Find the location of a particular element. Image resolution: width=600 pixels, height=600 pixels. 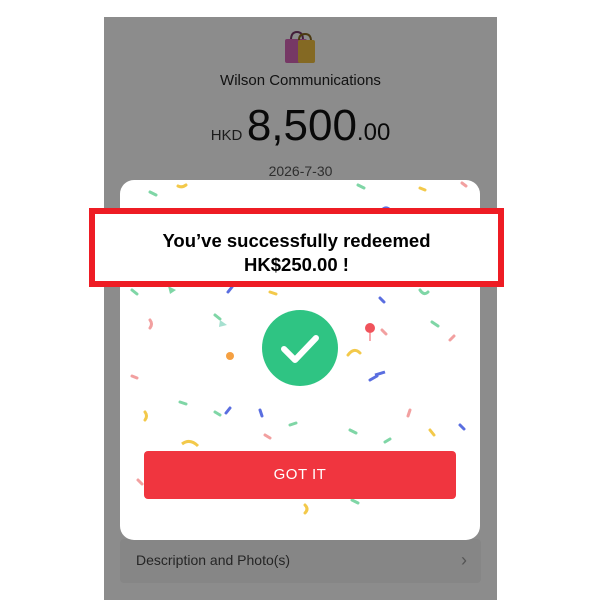

success-message-highlight: You’ve successfully redeemed HK$250.00 ! is located at coordinates (296, 247).